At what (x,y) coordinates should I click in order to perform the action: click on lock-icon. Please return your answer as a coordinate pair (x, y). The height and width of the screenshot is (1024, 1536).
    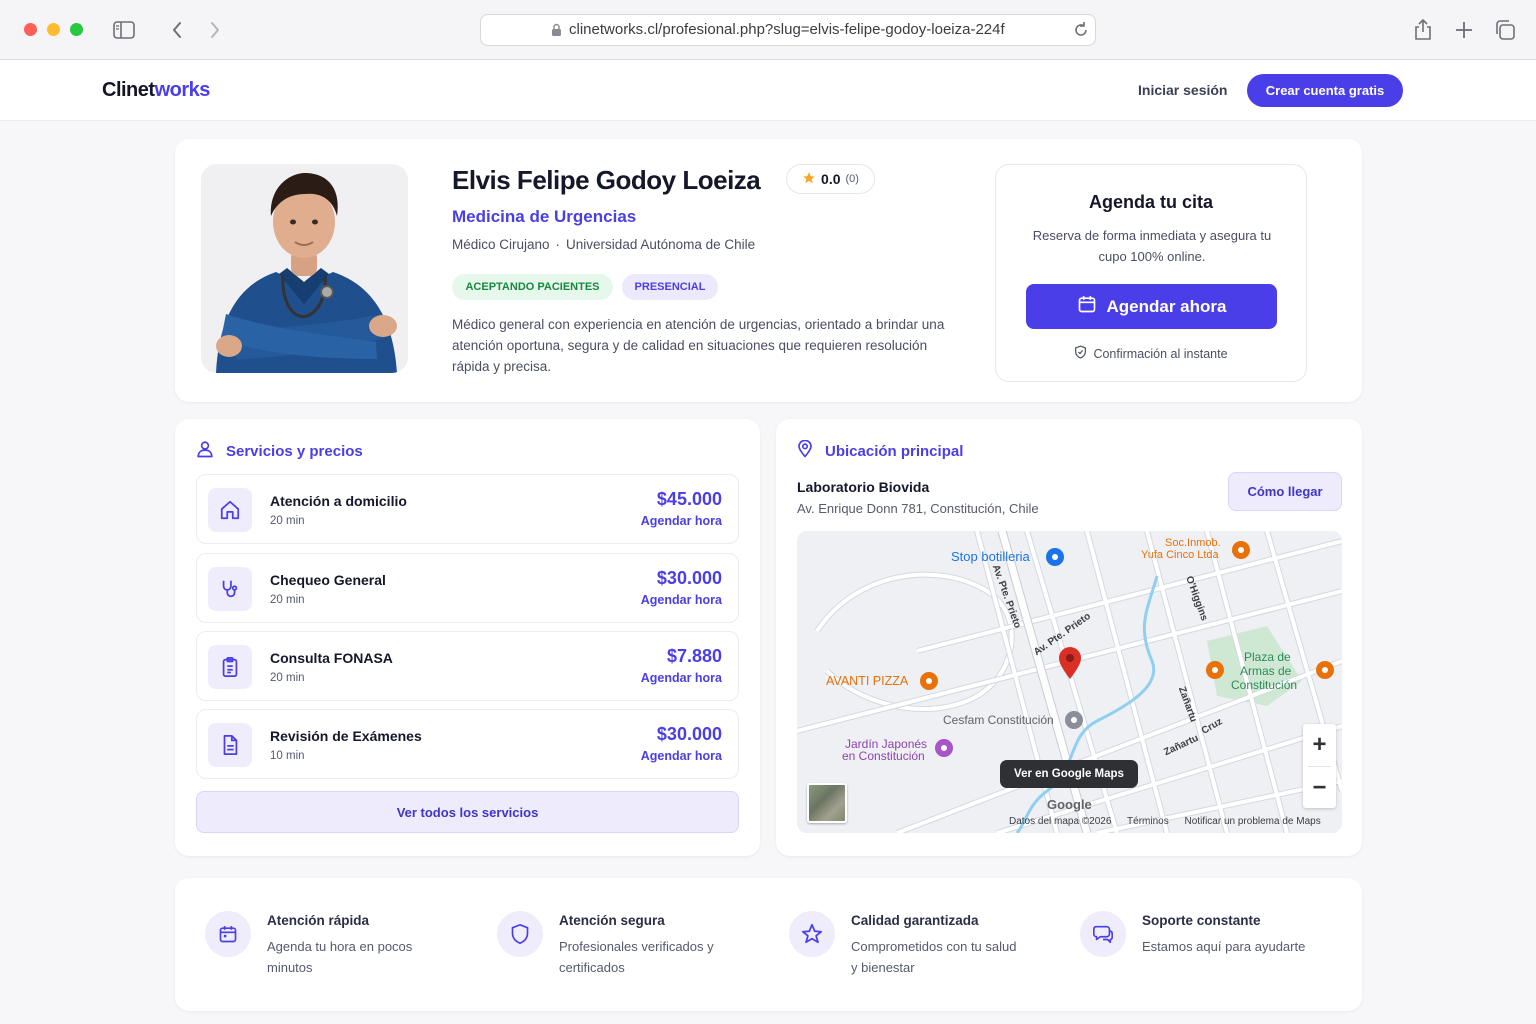
    Looking at the image, I should click on (556, 32).